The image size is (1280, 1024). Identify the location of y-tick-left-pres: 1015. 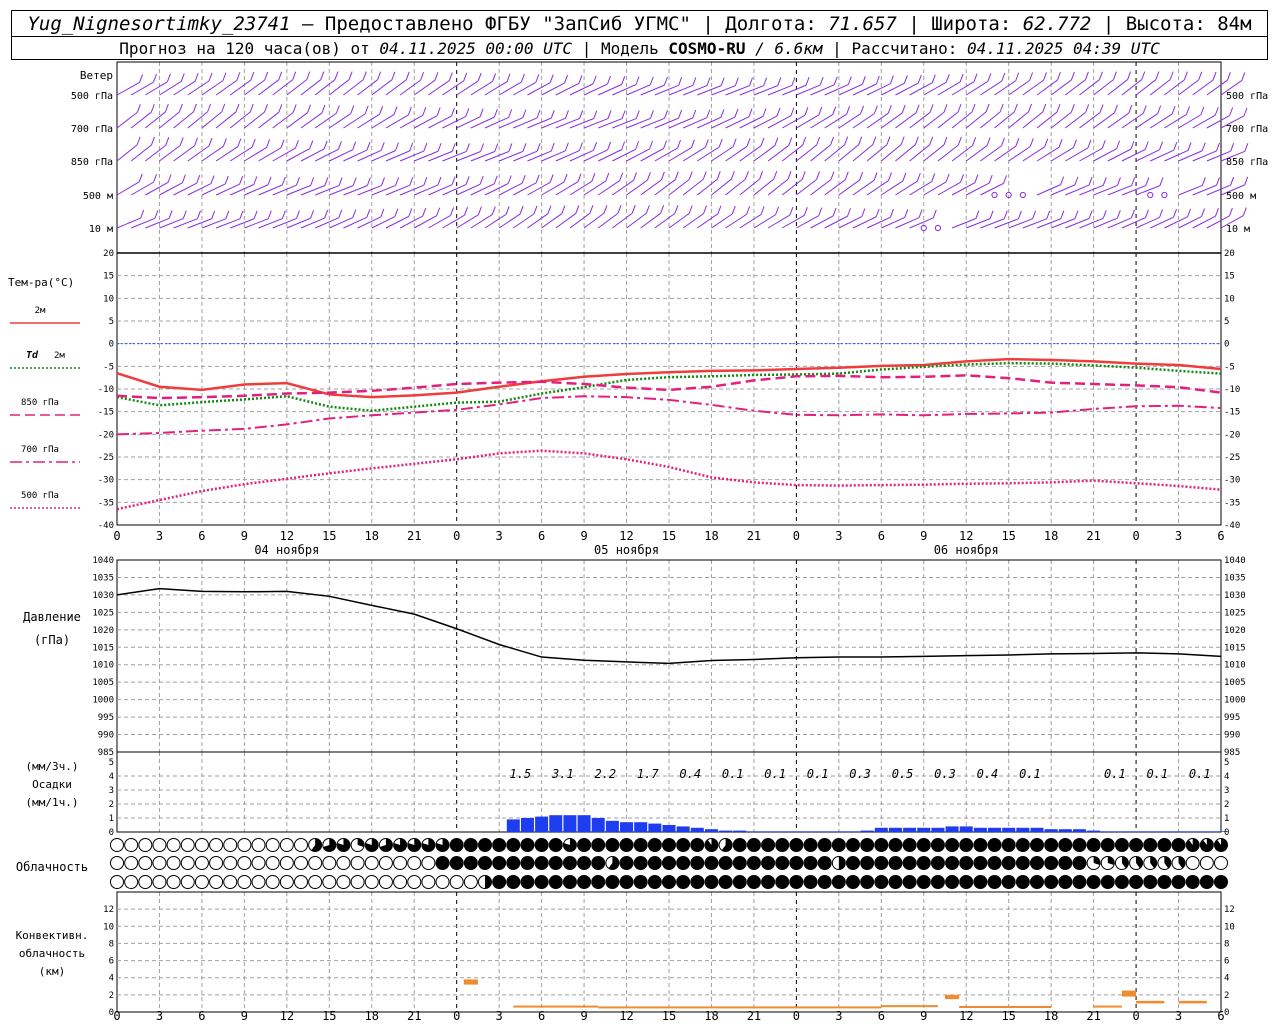
(103, 648).